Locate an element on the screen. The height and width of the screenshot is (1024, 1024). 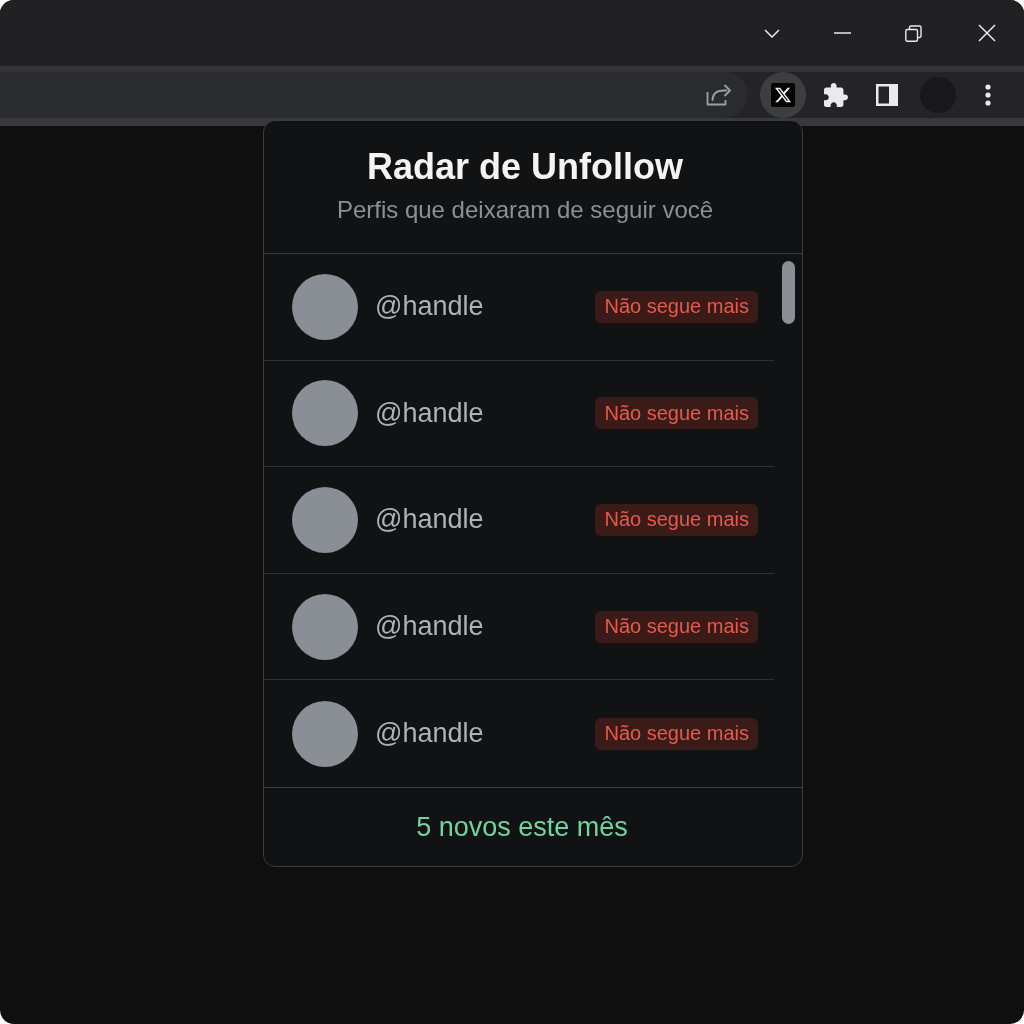
popup-subtitle: Perfis que deixaram de seguir você is located at coordinates (525, 210).